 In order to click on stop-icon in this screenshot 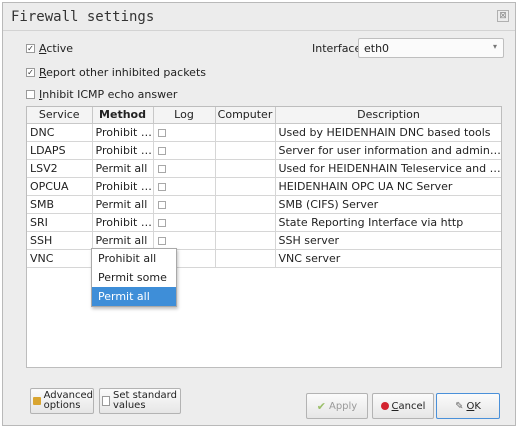, I will do `click(384, 406)`.